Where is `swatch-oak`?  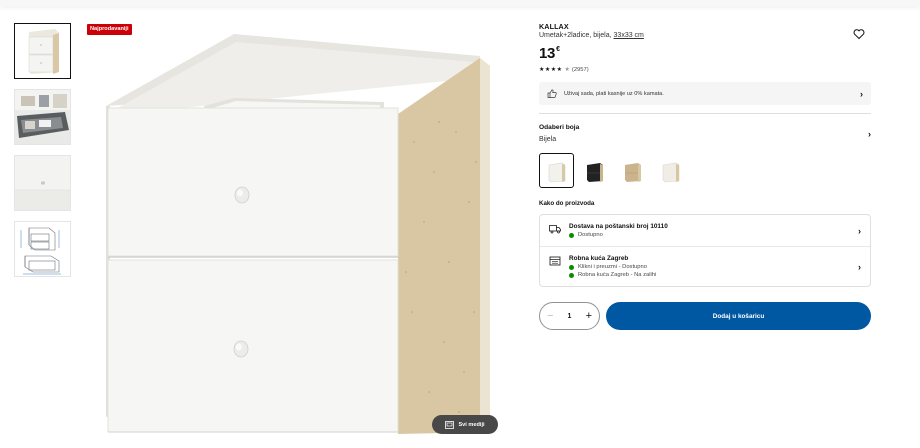
swatch-oak is located at coordinates (632, 170).